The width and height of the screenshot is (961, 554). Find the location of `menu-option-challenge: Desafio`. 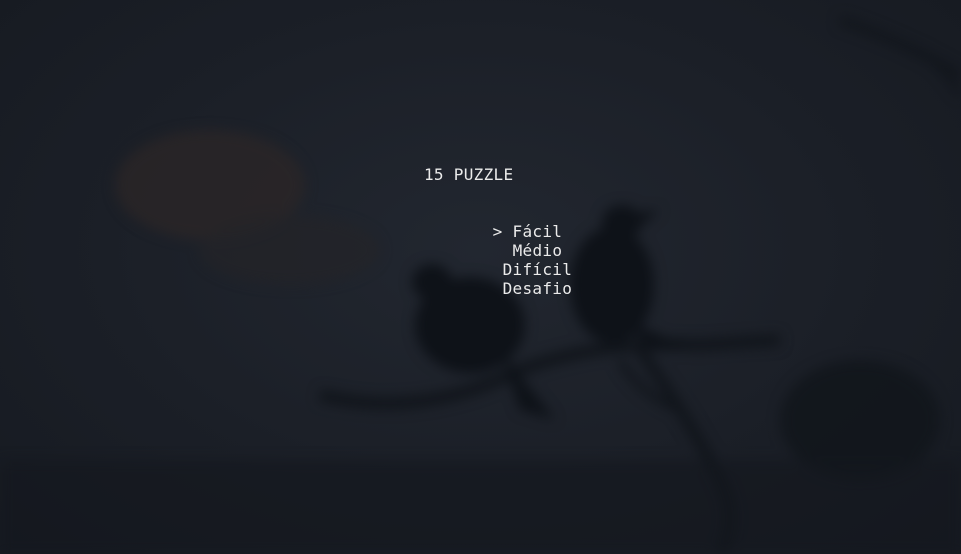

menu-option-challenge: Desafio is located at coordinates (507, 288).